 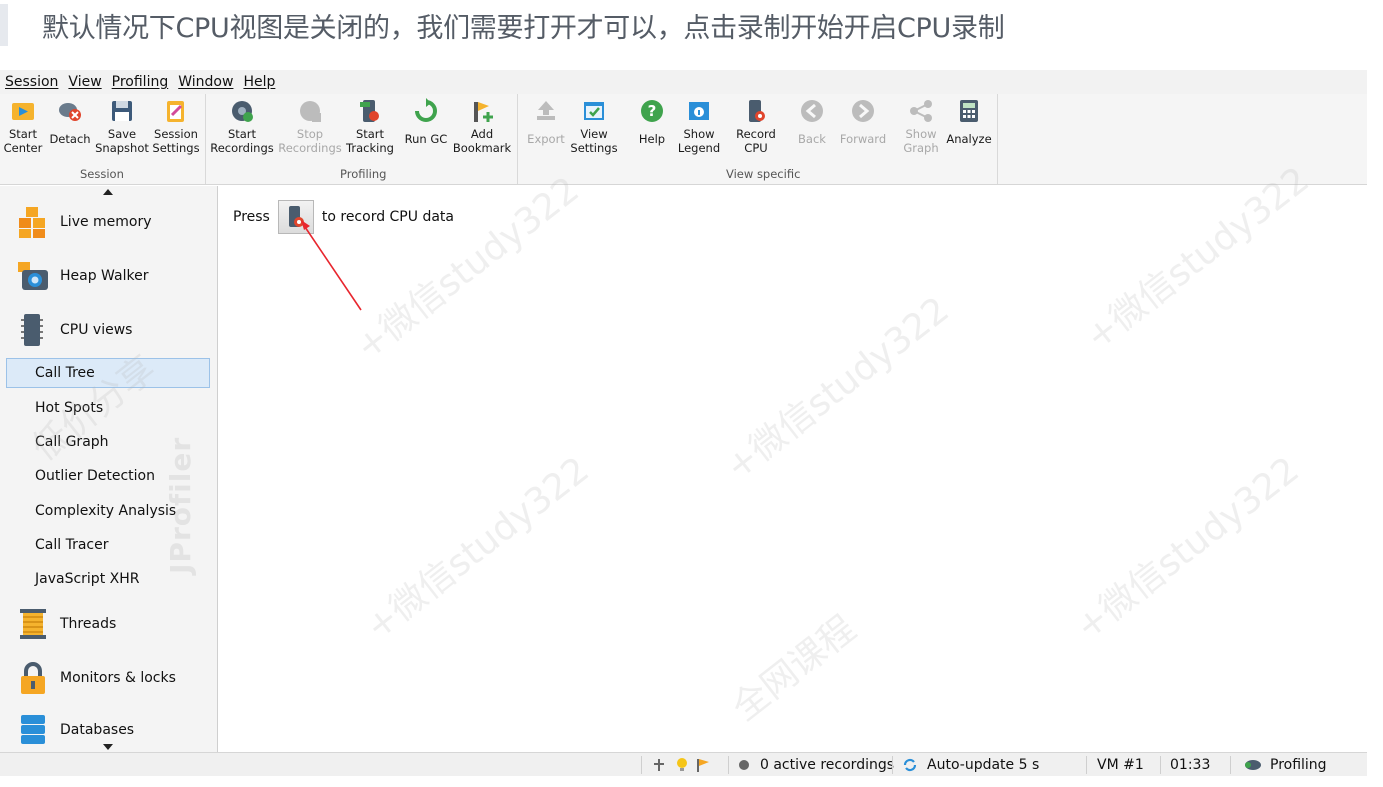 I want to click on cpu-views-icon, so click(x=32, y=330).